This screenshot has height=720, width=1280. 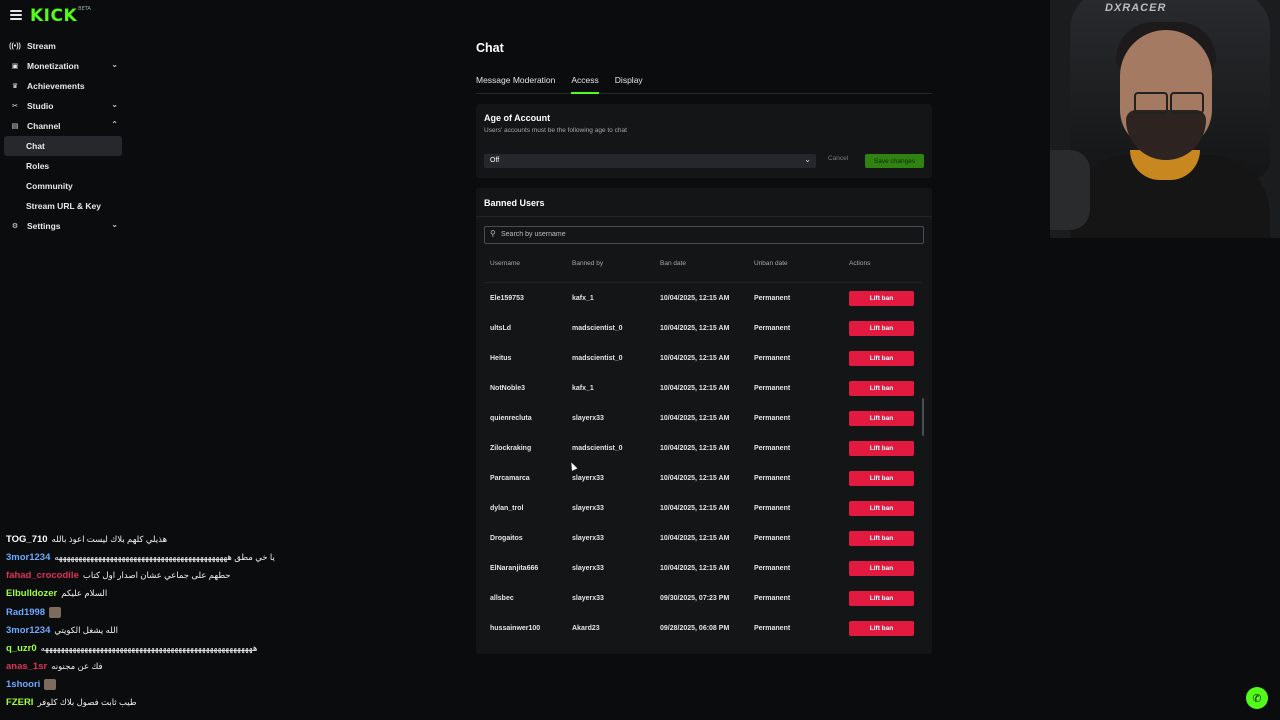 I want to click on sidebar-item-stream-url-key: Stream URL & Key, so click(x=63, y=206).